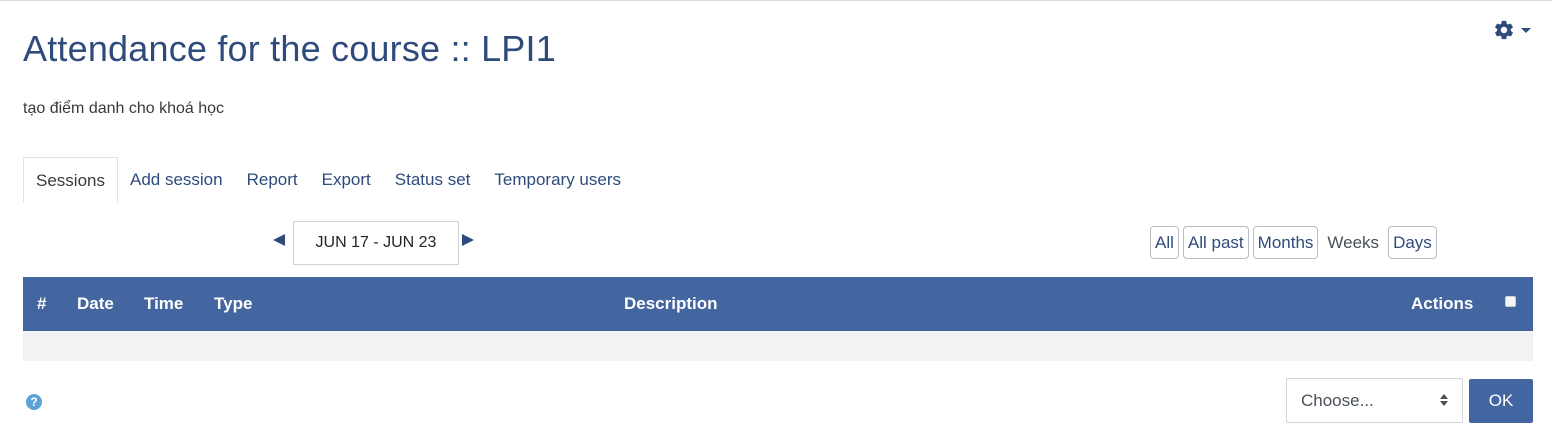  Describe the element at coordinates (176, 180) in the screenshot. I see `tab-add-session: Add session` at that location.